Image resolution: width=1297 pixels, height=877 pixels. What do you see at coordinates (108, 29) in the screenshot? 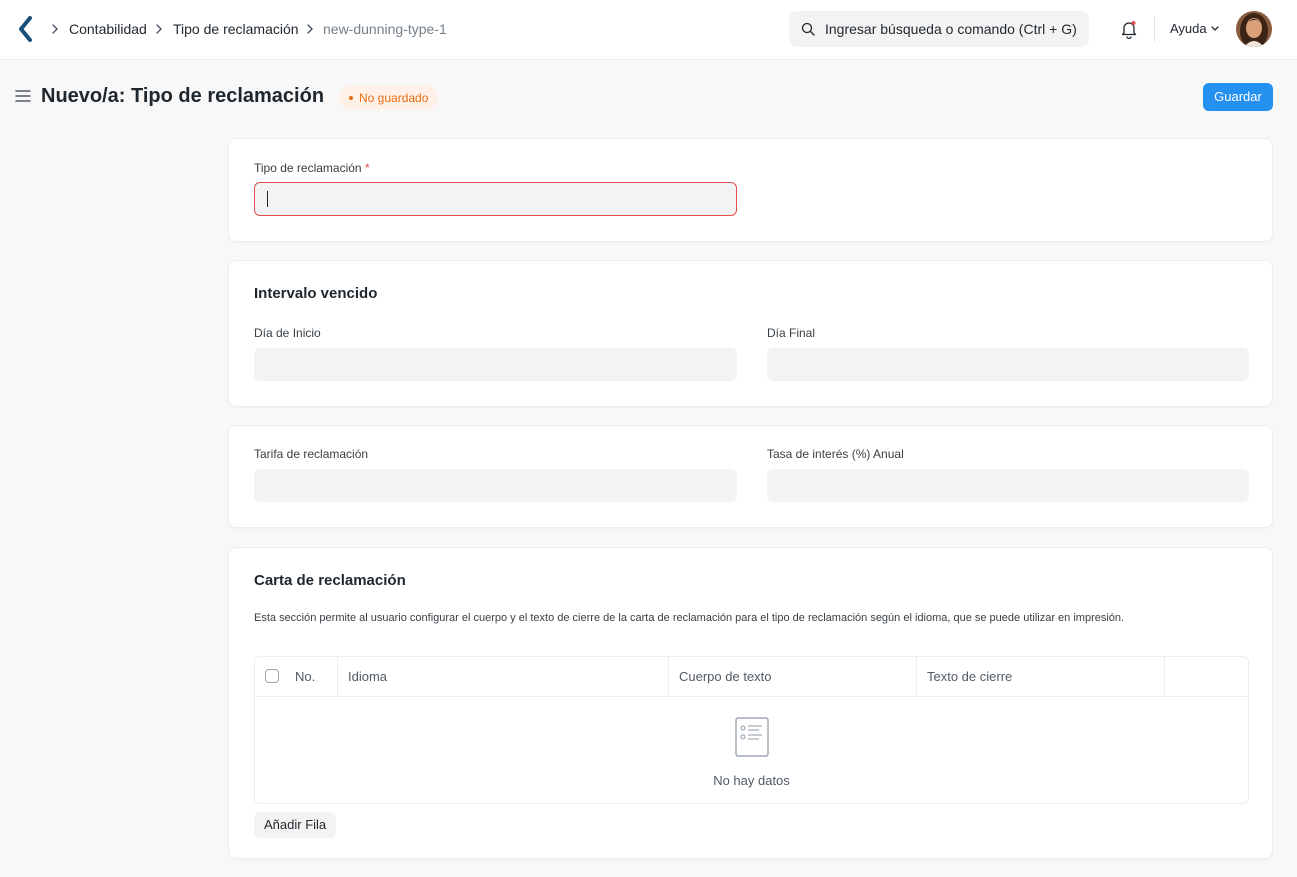
I see `breadcrumb-accounting: Contabilidad` at bounding box center [108, 29].